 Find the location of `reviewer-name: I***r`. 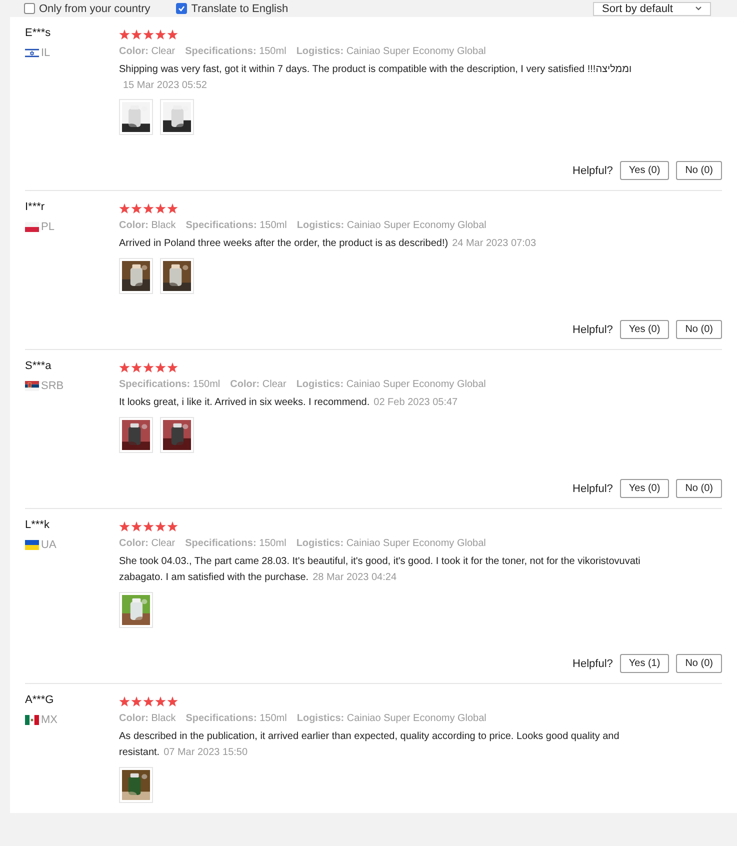

reviewer-name: I***r is located at coordinates (35, 207).